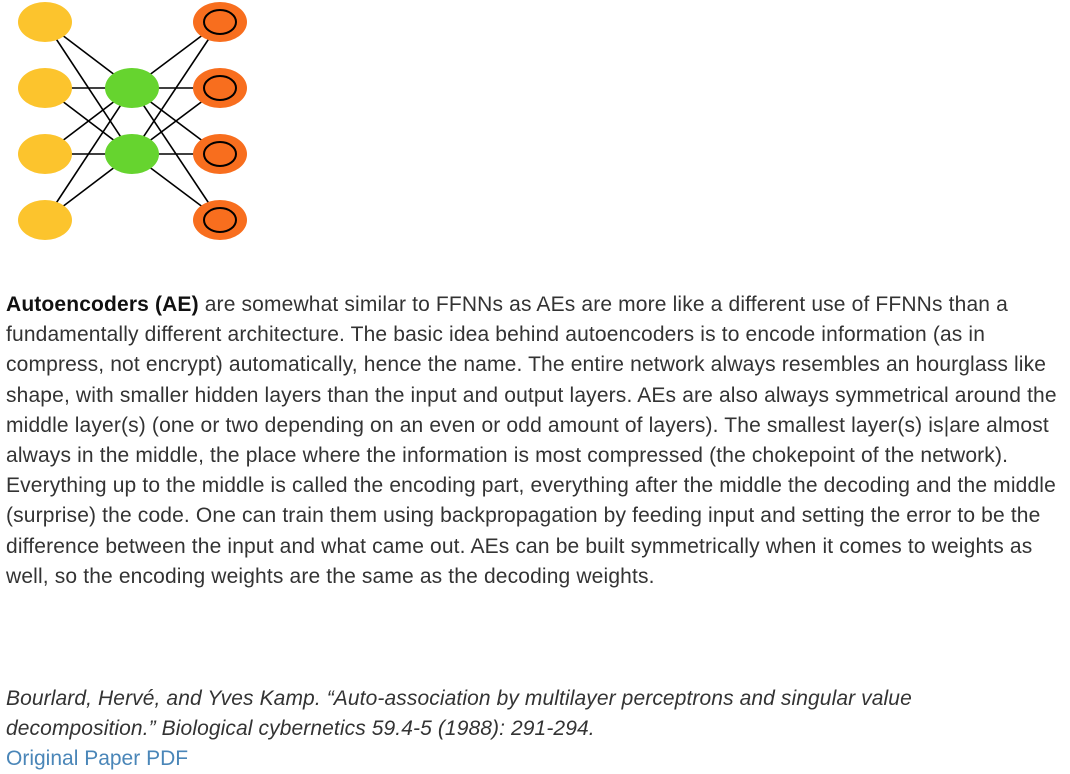 This screenshot has height=774, width=1070. Describe the element at coordinates (97, 759) in the screenshot. I see `original-paper-pdf-link: Original Paper PDF` at that location.